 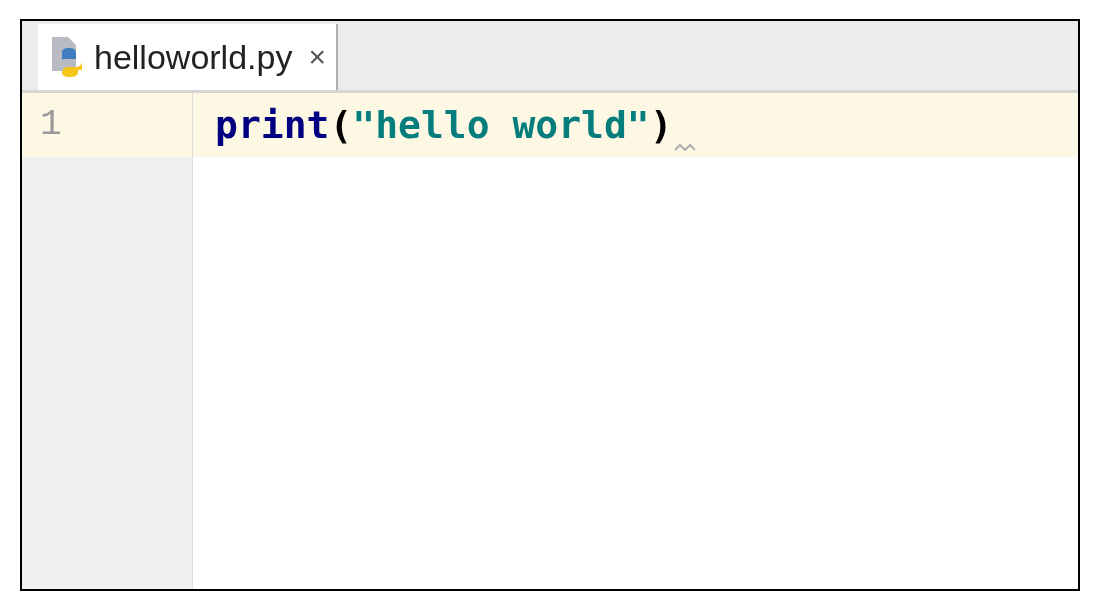 I want to click on line-number: 1, so click(x=51, y=125).